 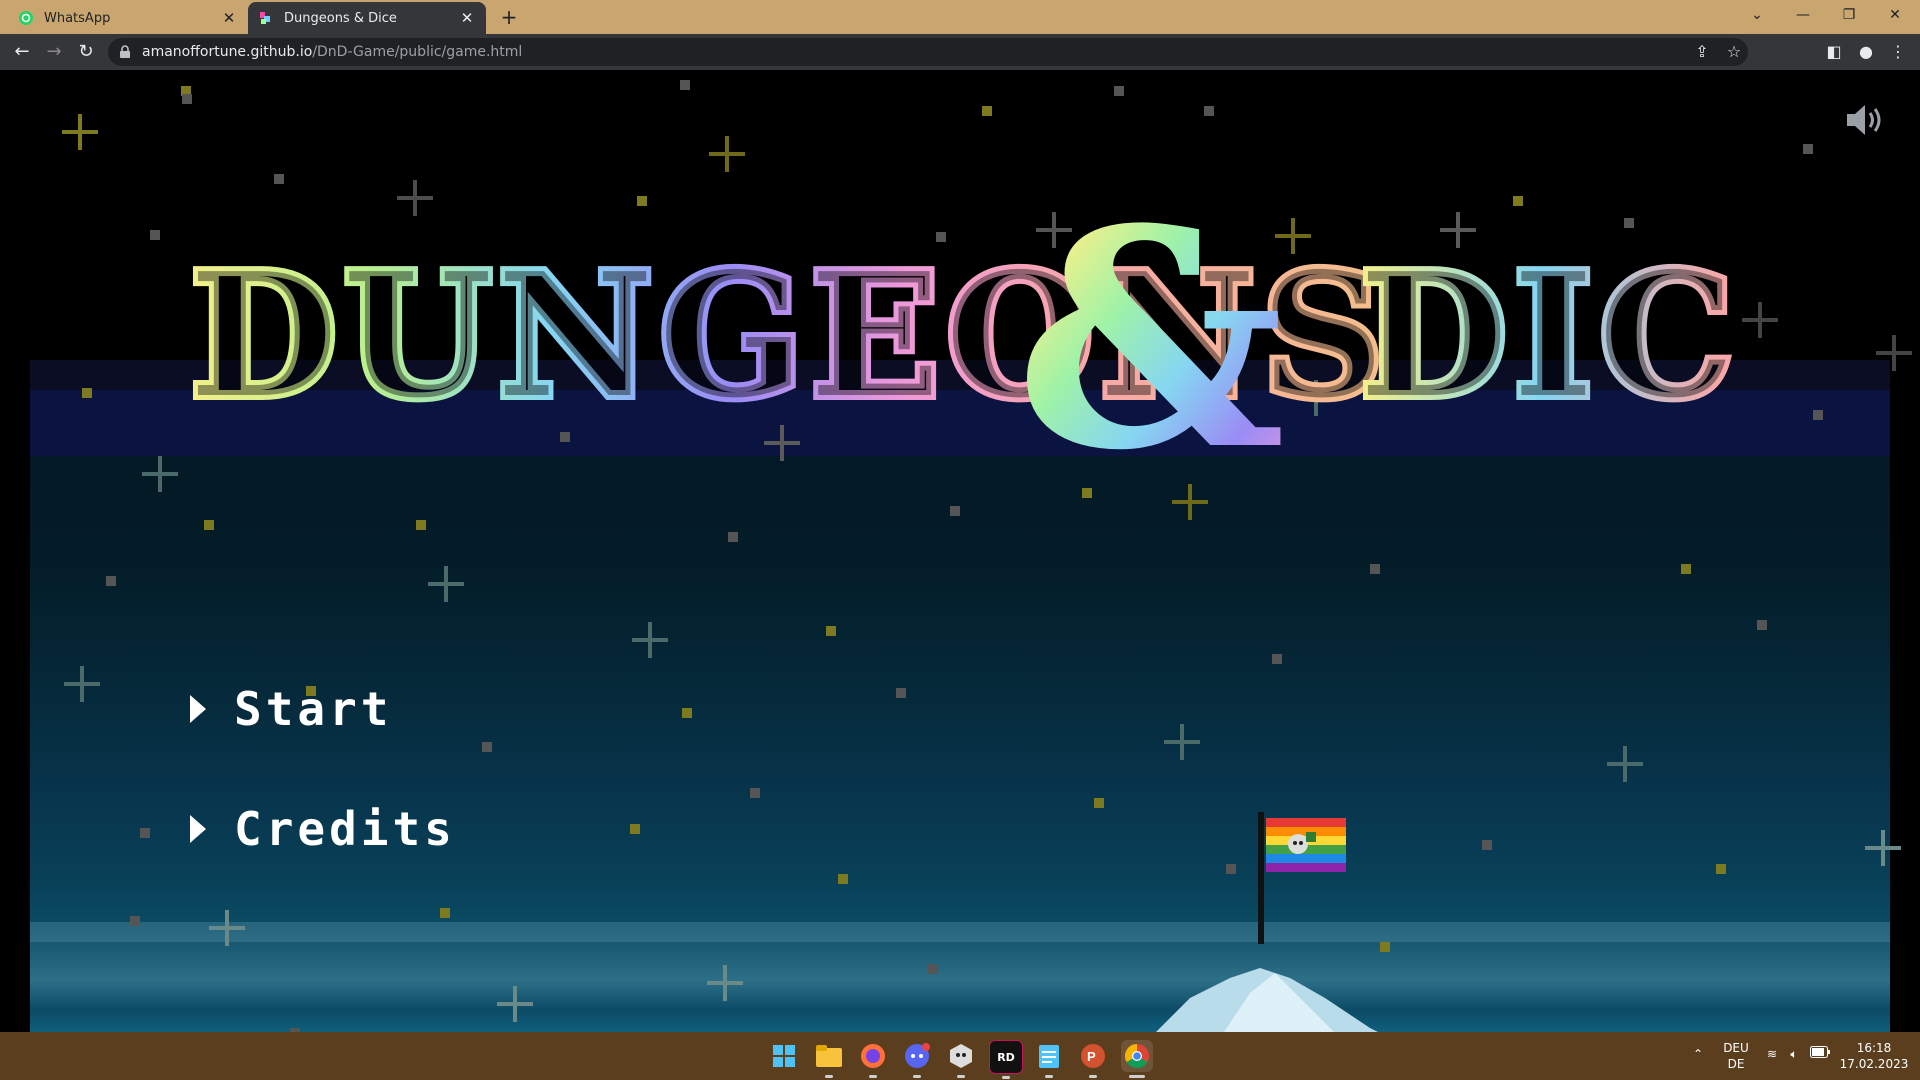 What do you see at coordinates (1137, 1059) in the screenshot?
I see `chrome-icon` at bounding box center [1137, 1059].